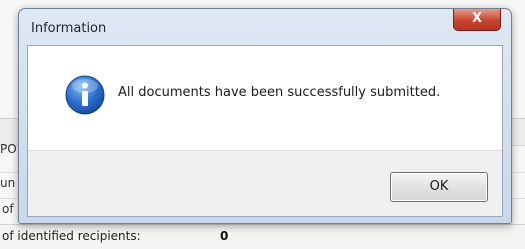 The width and height of the screenshot is (525, 249). Describe the element at coordinates (8, 209) in the screenshot. I see `background-text-fragment: of` at that location.